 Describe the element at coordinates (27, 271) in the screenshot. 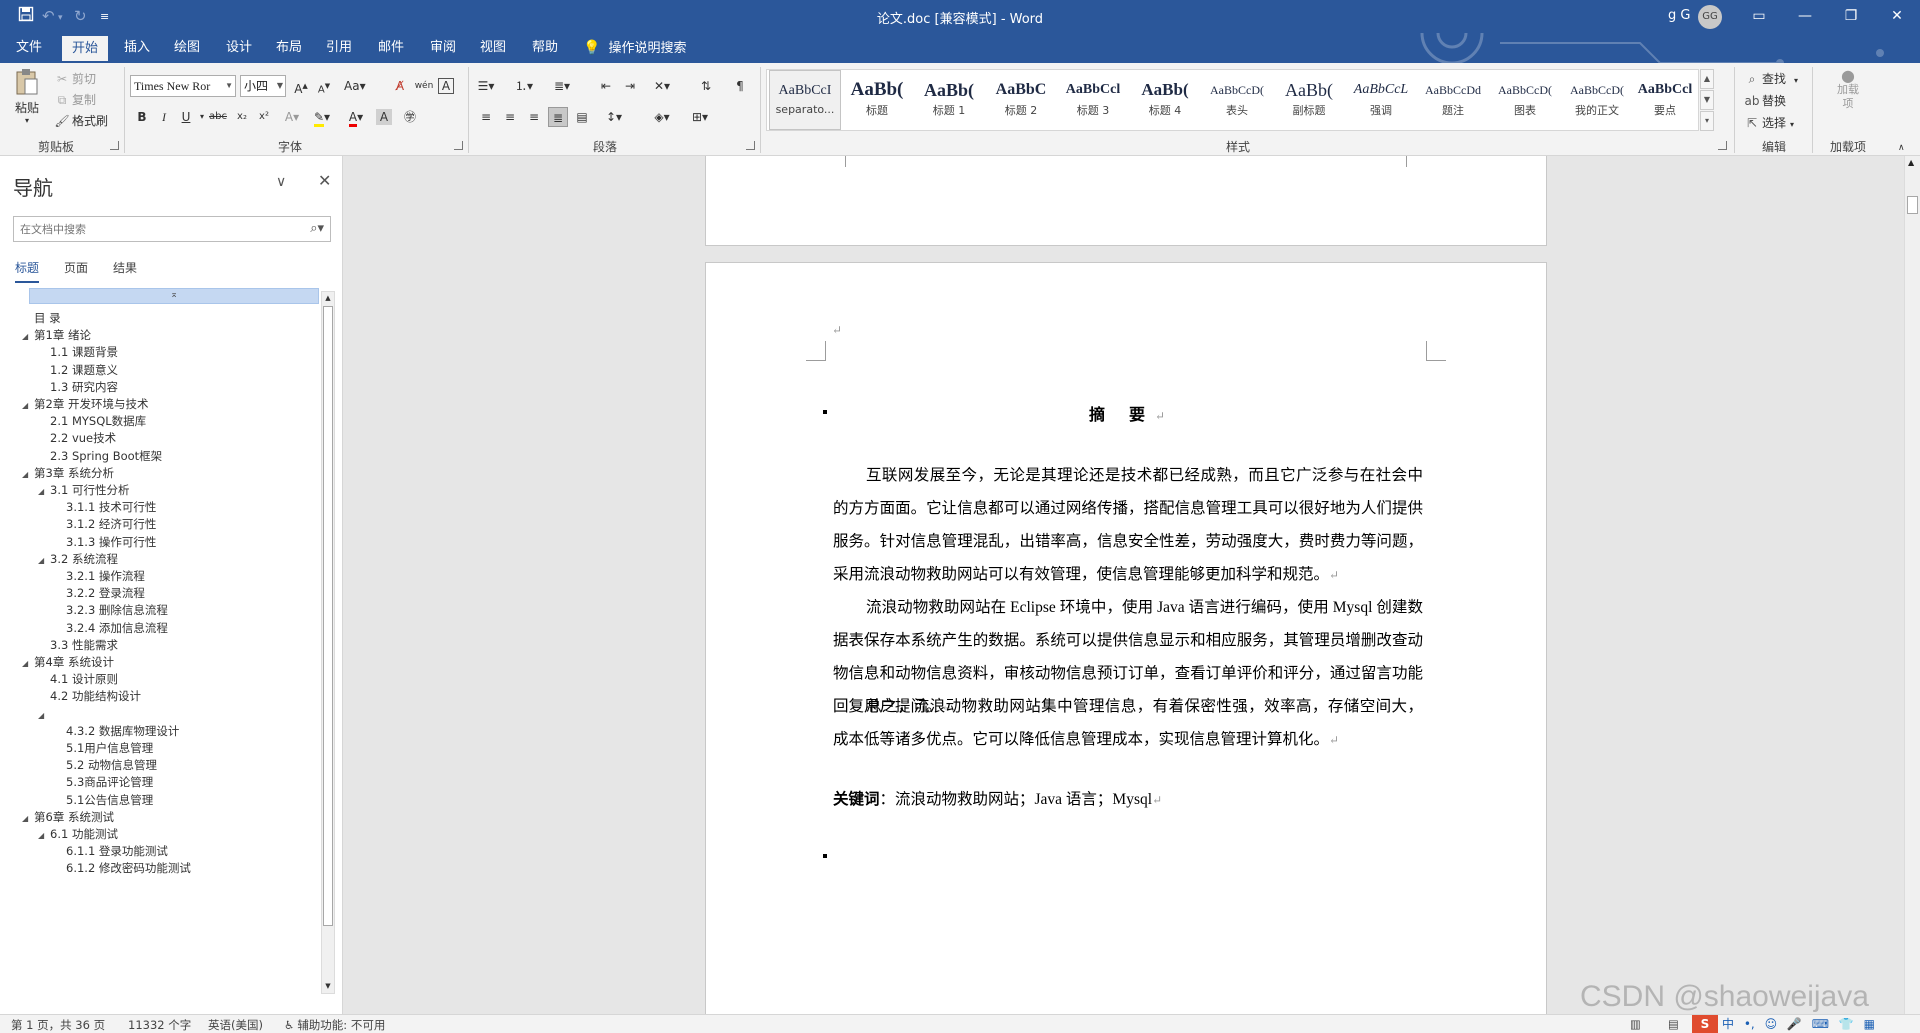

I see `nav-tab-headings: 标题` at that location.